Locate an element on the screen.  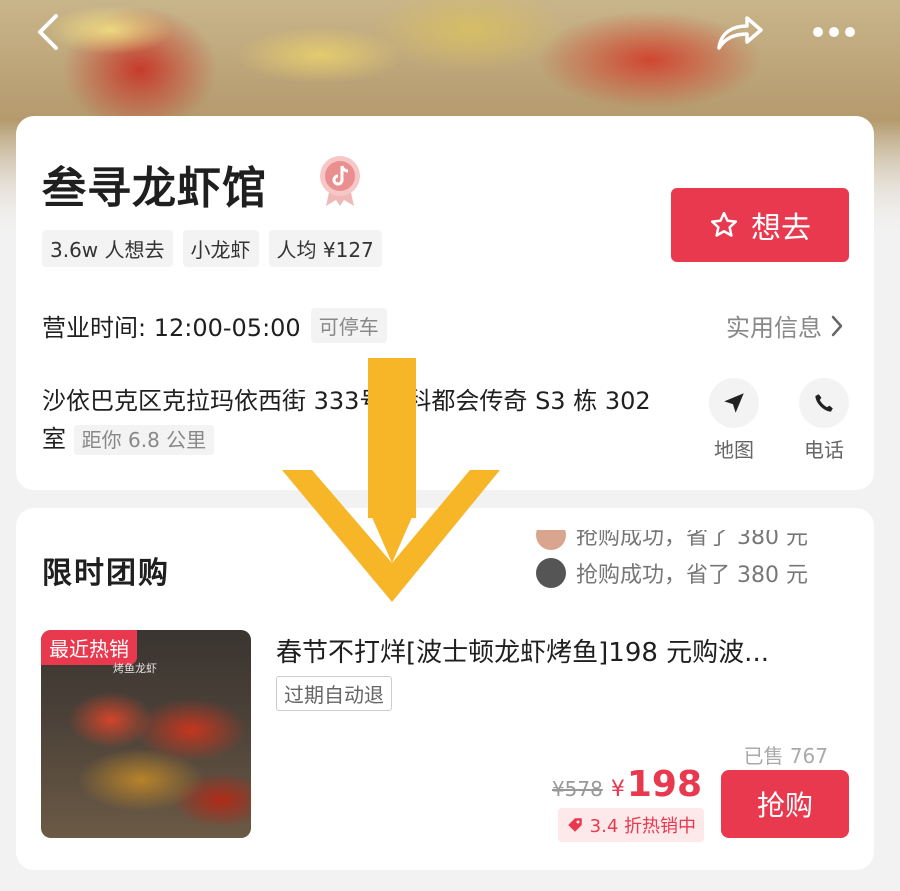
store-tags: 3.6w 人想去 小龙虾 人均 ¥127 is located at coordinates (212, 248).